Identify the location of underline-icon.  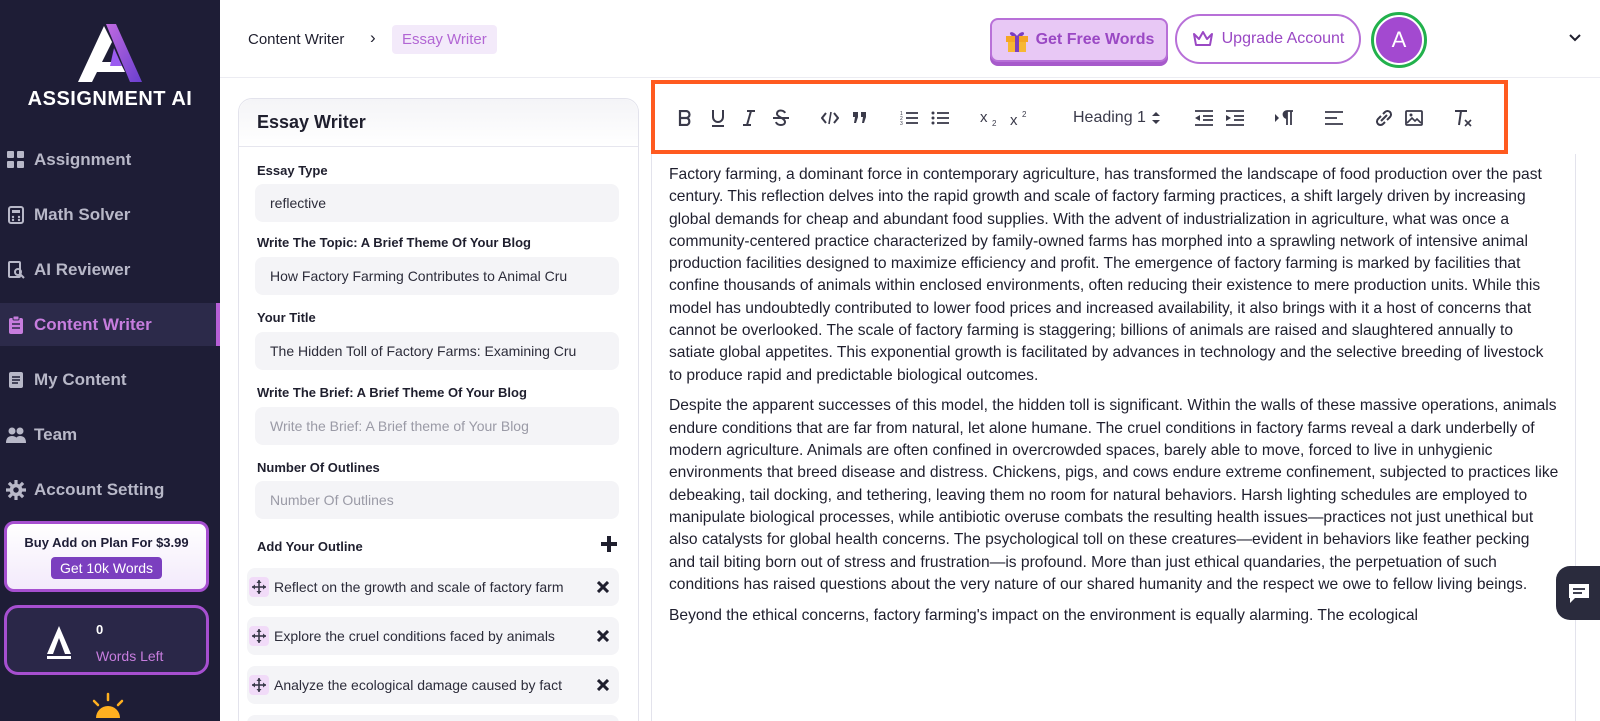
(718, 118).